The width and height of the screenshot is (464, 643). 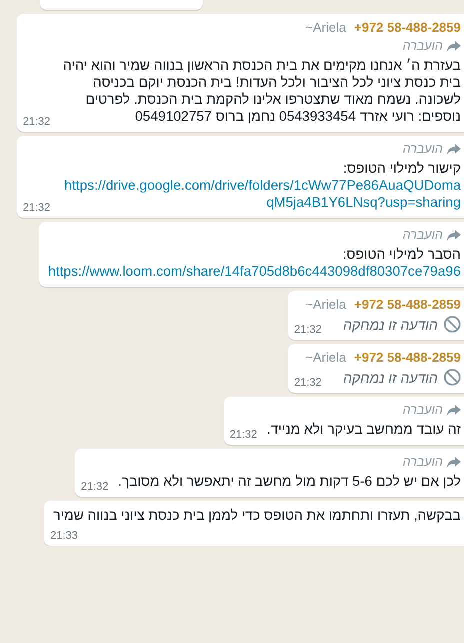 What do you see at coordinates (260, 194) in the screenshot?
I see `link: https://drive.google.com/drive/folders/1cWw77Pe86AuaQUDomaqM5ja4B1Y6LNsq?usp=sharing` at bounding box center [260, 194].